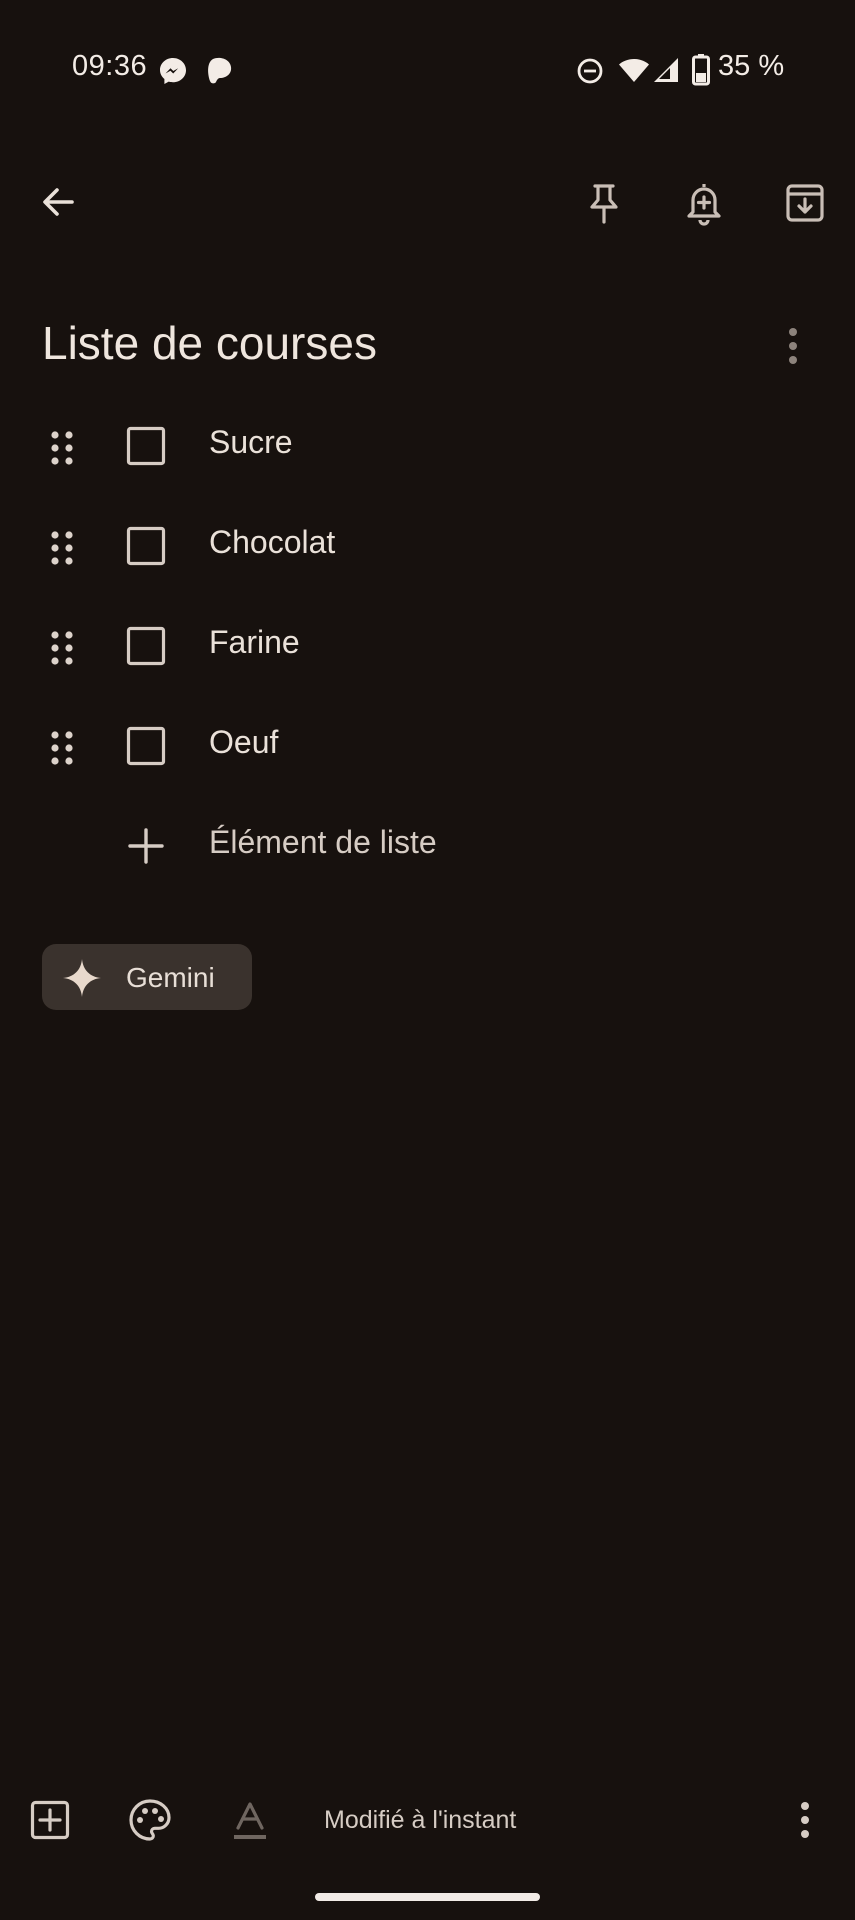 The height and width of the screenshot is (1920, 855). What do you see at coordinates (82, 978) in the screenshot?
I see `gemini-sparkle-icon` at bounding box center [82, 978].